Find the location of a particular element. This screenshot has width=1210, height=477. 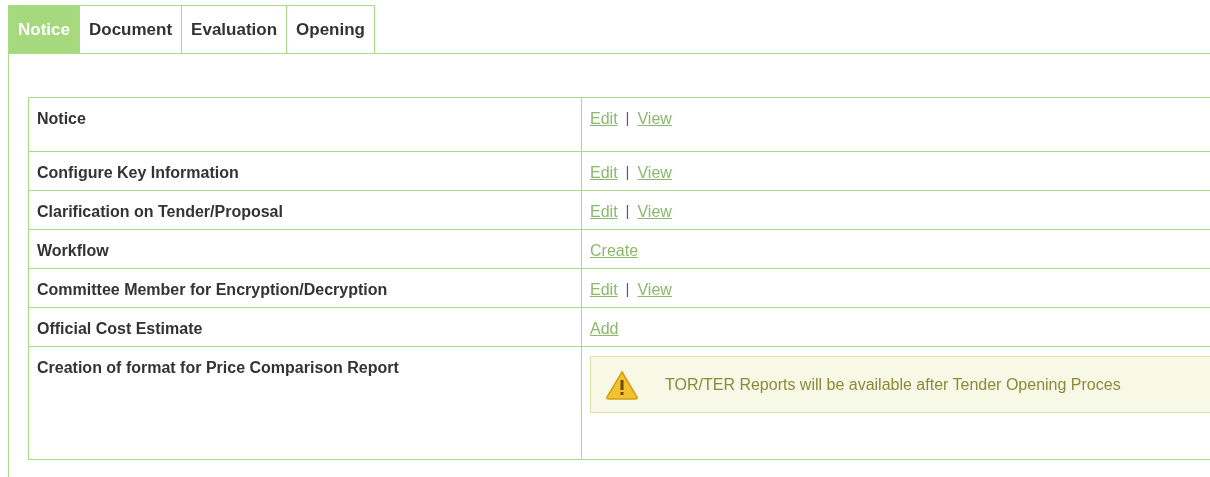

tab: Opening is located at coordinates (331, 29).